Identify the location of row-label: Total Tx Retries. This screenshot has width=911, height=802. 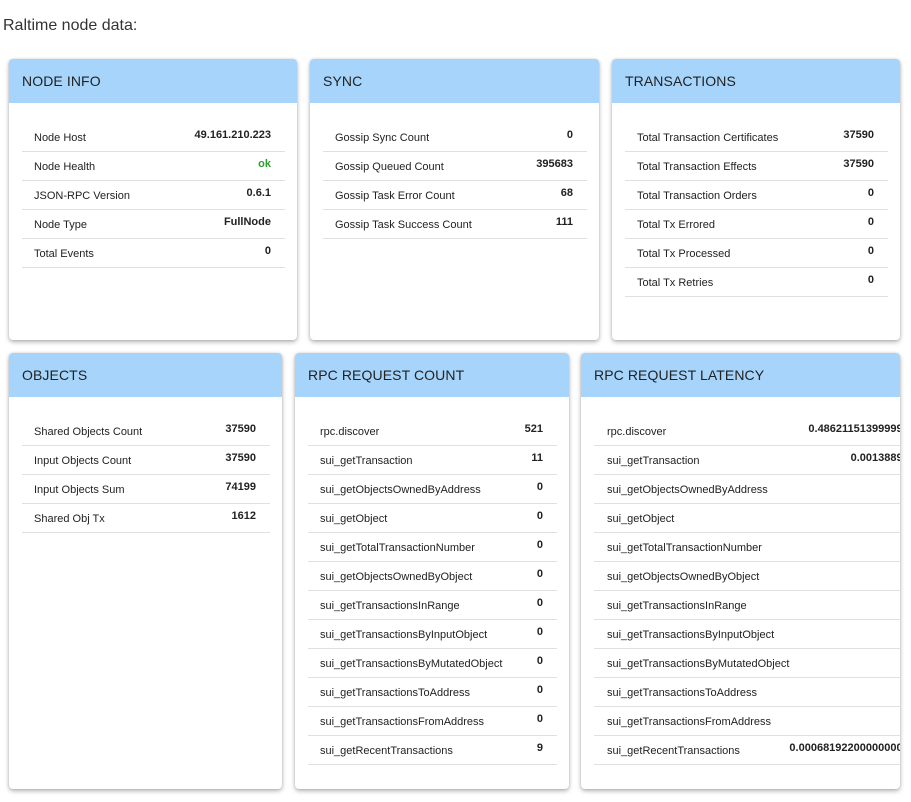
(727, 282).